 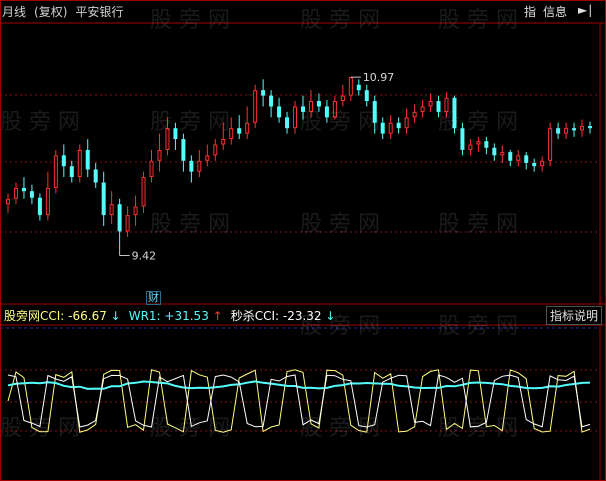 What do you see at coordinates (217, 316) in the screenshot?
I see `indicator-arrow: ↑` at bounding box center [217, 316].